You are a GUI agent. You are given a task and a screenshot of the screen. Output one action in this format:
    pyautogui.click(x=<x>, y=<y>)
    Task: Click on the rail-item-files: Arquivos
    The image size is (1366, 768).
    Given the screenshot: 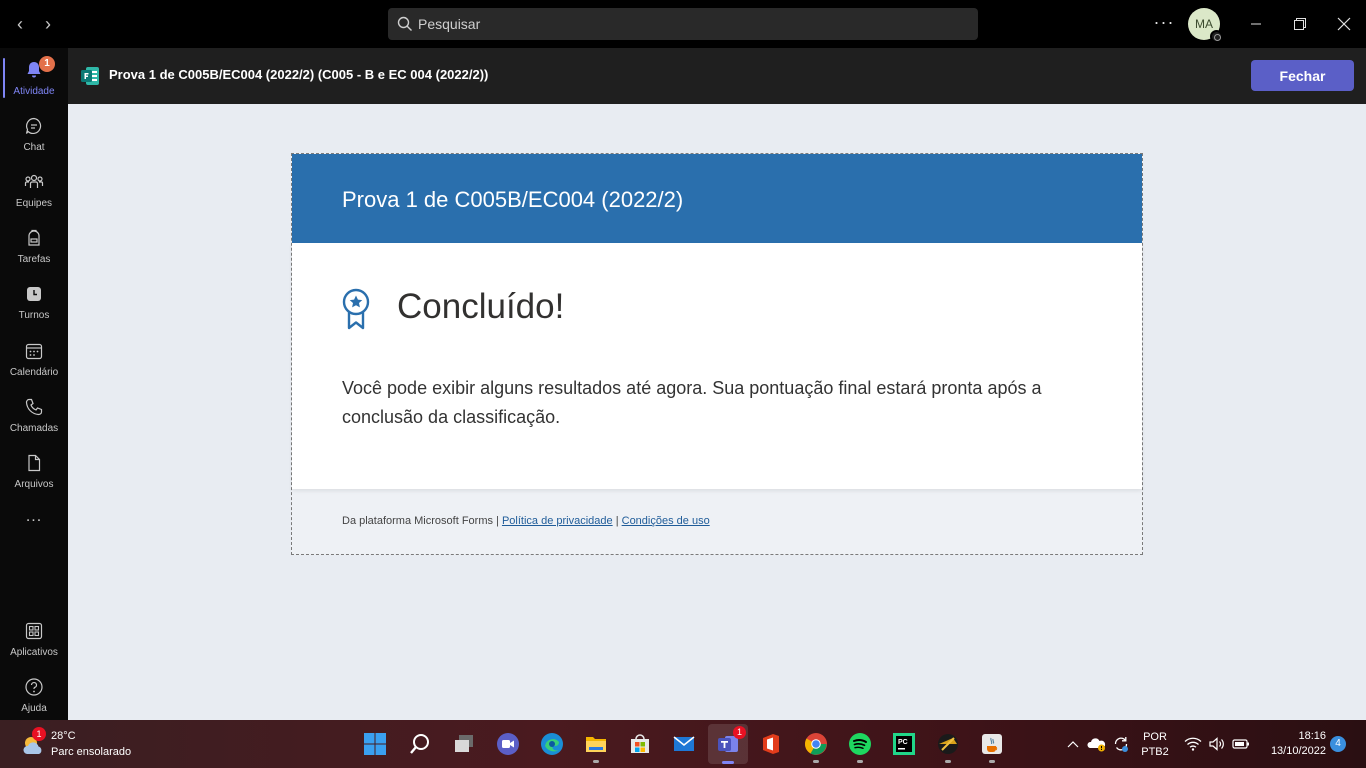 What is the action you would take?
    pyautogui.click(x=34, y=473)
    